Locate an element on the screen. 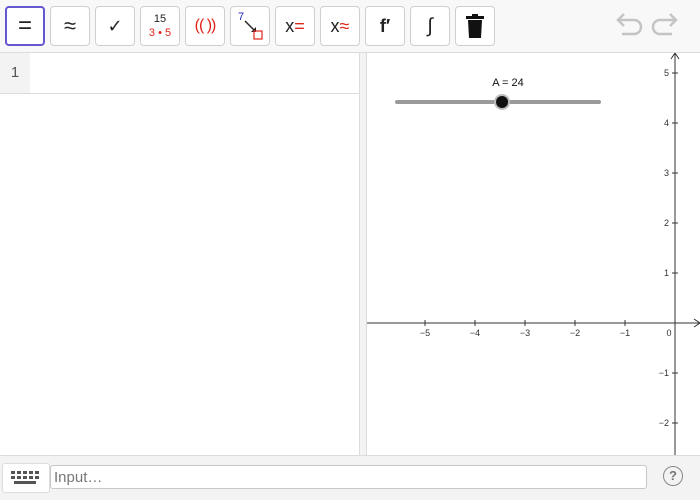 This screenshot has height=500, width=700. keep-input-button: ✓ is located at coordinates (115, 26).